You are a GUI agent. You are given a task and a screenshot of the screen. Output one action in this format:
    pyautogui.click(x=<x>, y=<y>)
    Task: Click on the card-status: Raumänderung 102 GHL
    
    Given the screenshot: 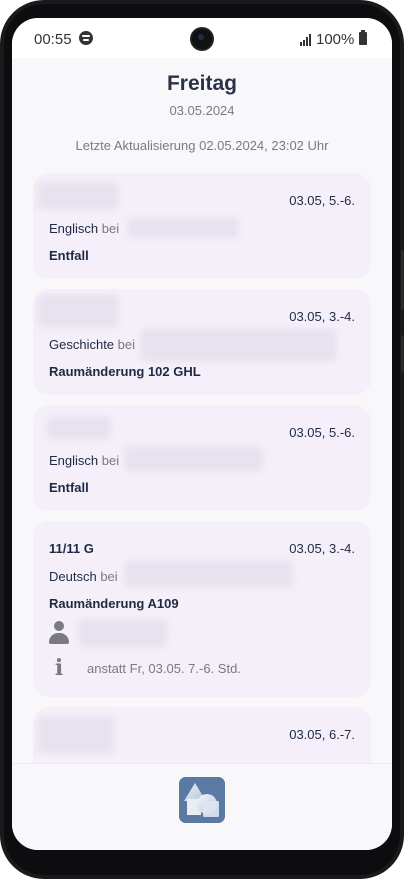 What is the action you would take?
    pyautogui.click(x=125, y=371)
    